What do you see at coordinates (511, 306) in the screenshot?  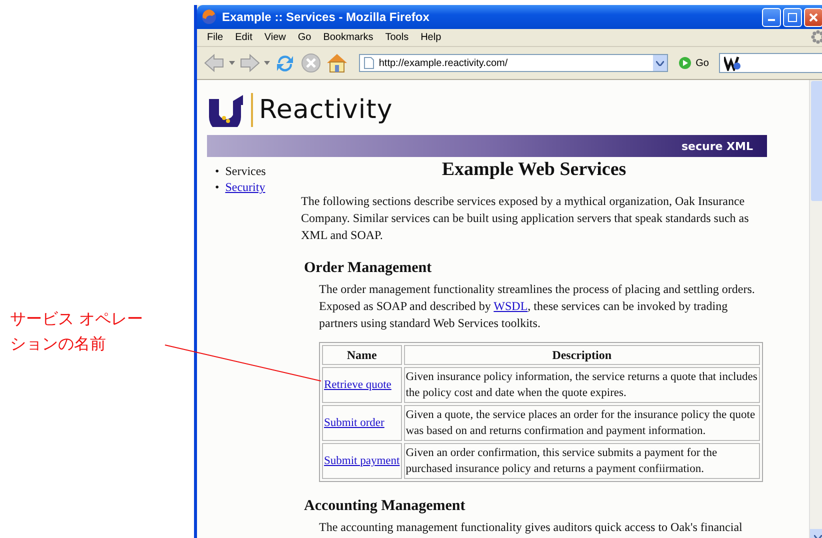 I see `wsdl-link: WSDL` at bounding box center [511, 306].